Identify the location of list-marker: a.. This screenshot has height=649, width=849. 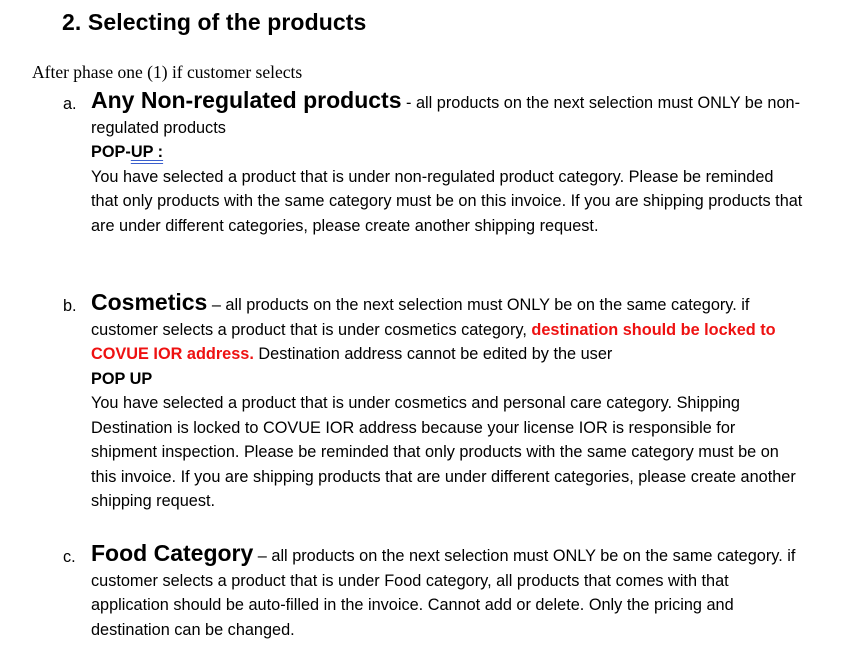
(70, 104).